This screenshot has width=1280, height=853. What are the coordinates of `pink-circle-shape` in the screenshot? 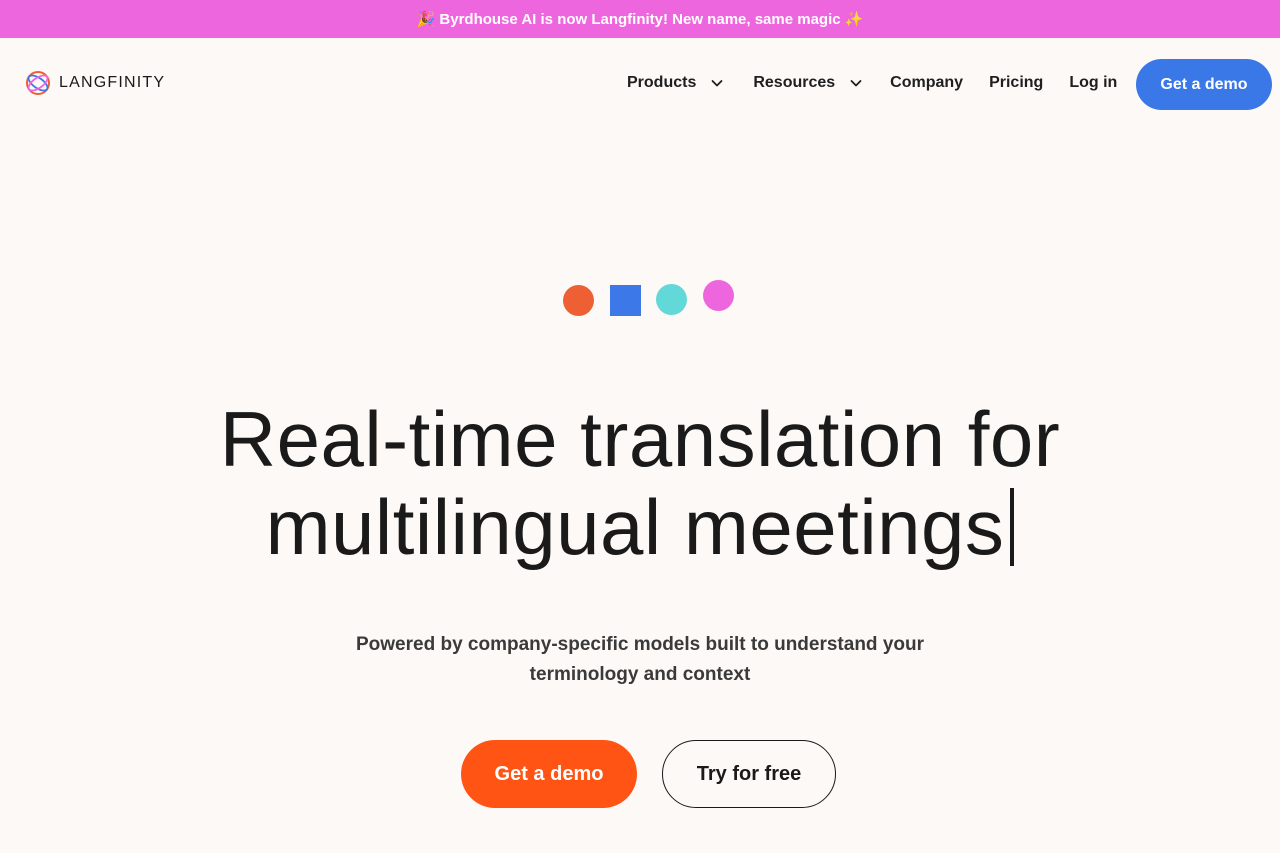 It's located at (718, 295).